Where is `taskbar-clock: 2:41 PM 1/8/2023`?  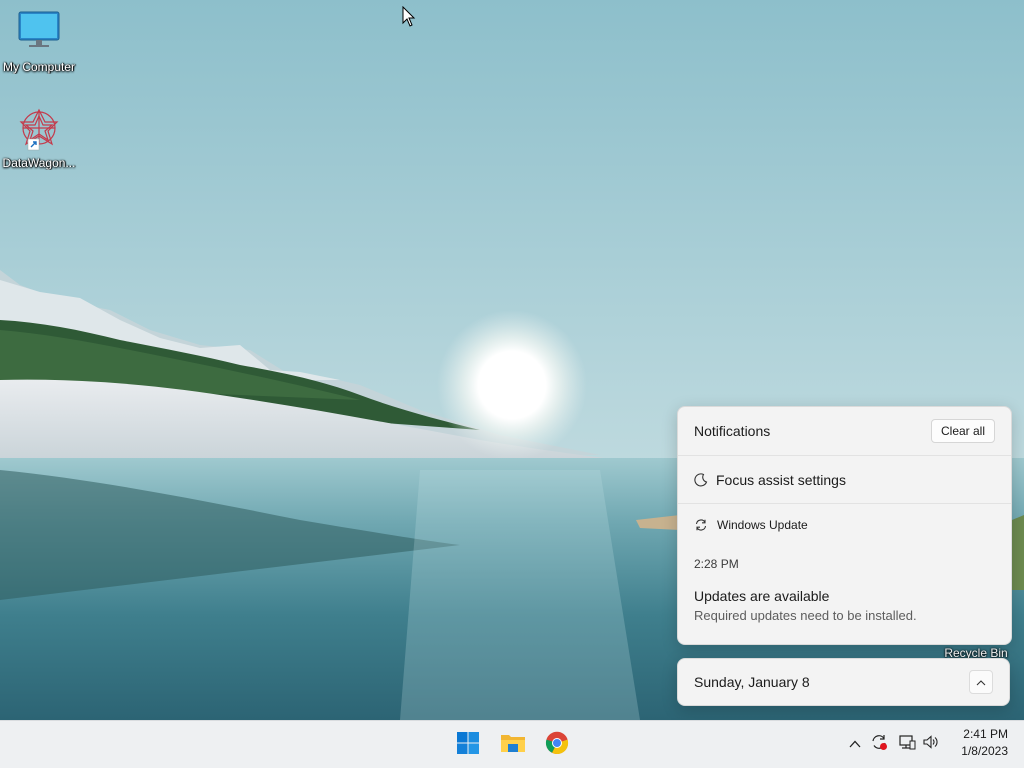
taskbar-clock: 2:41 PM 1/8/2023 is located at coordinates (982, 745).